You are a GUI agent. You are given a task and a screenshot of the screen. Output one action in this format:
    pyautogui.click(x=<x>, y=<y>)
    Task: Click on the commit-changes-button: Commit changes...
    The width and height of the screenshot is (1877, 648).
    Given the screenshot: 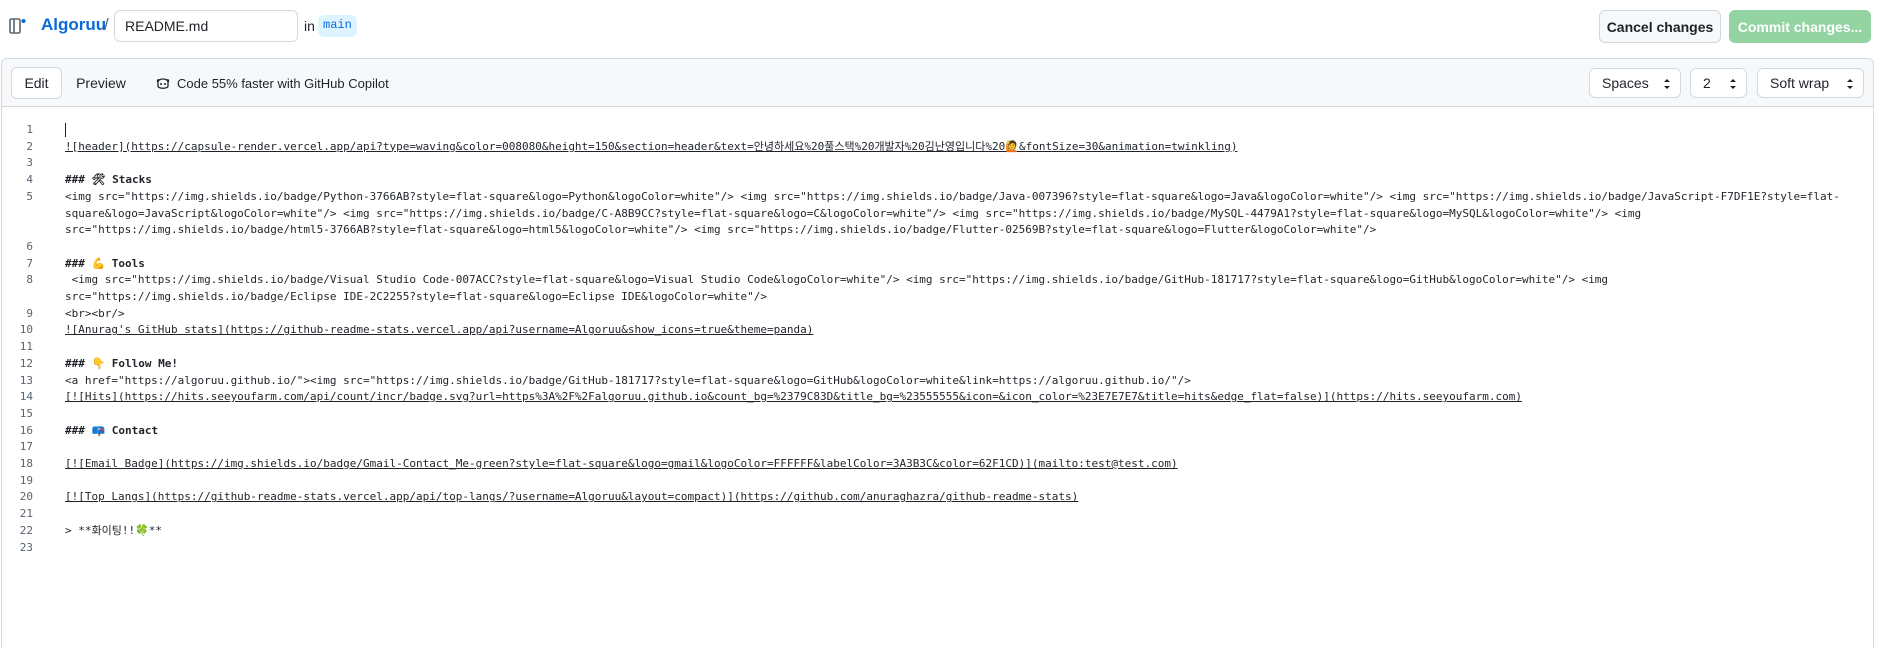 What is the action you would take?
    pyautogui.click(x=1800, y=26)
    